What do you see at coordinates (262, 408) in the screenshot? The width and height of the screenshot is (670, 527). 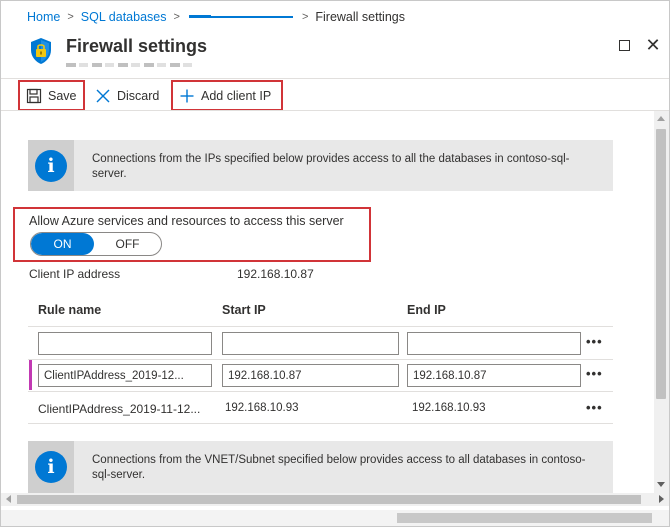 I see `start-ip-cell: 192.168.10.93` at bounding box center [262, 408].